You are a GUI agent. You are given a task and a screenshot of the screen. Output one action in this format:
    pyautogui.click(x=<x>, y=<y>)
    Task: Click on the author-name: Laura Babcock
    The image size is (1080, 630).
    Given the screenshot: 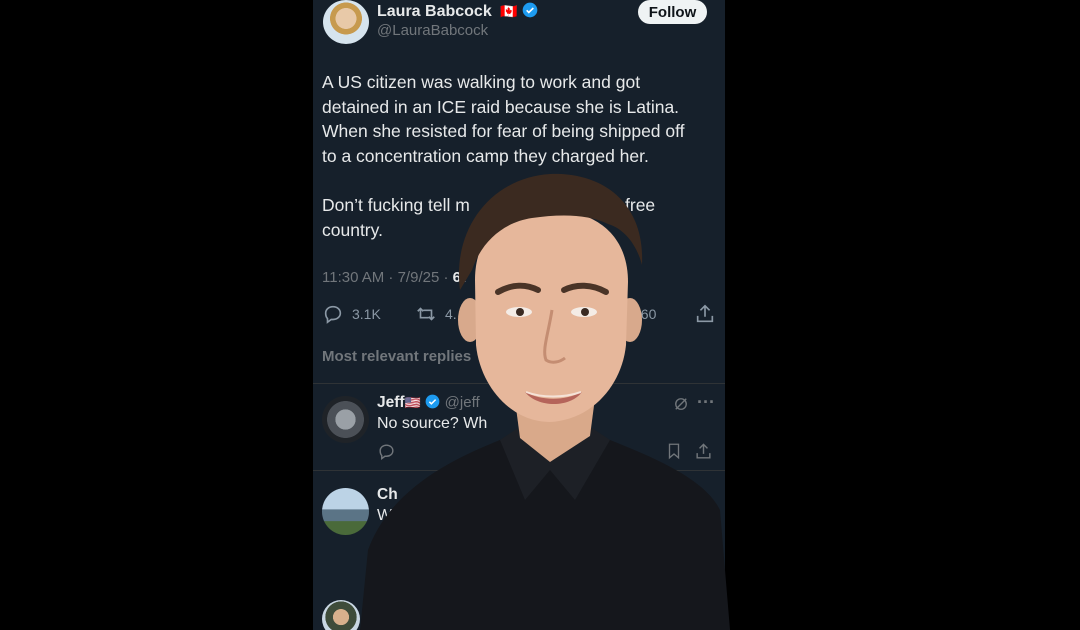 What is the action you would take?
    pyautogui.click(x=434, y=11)
    